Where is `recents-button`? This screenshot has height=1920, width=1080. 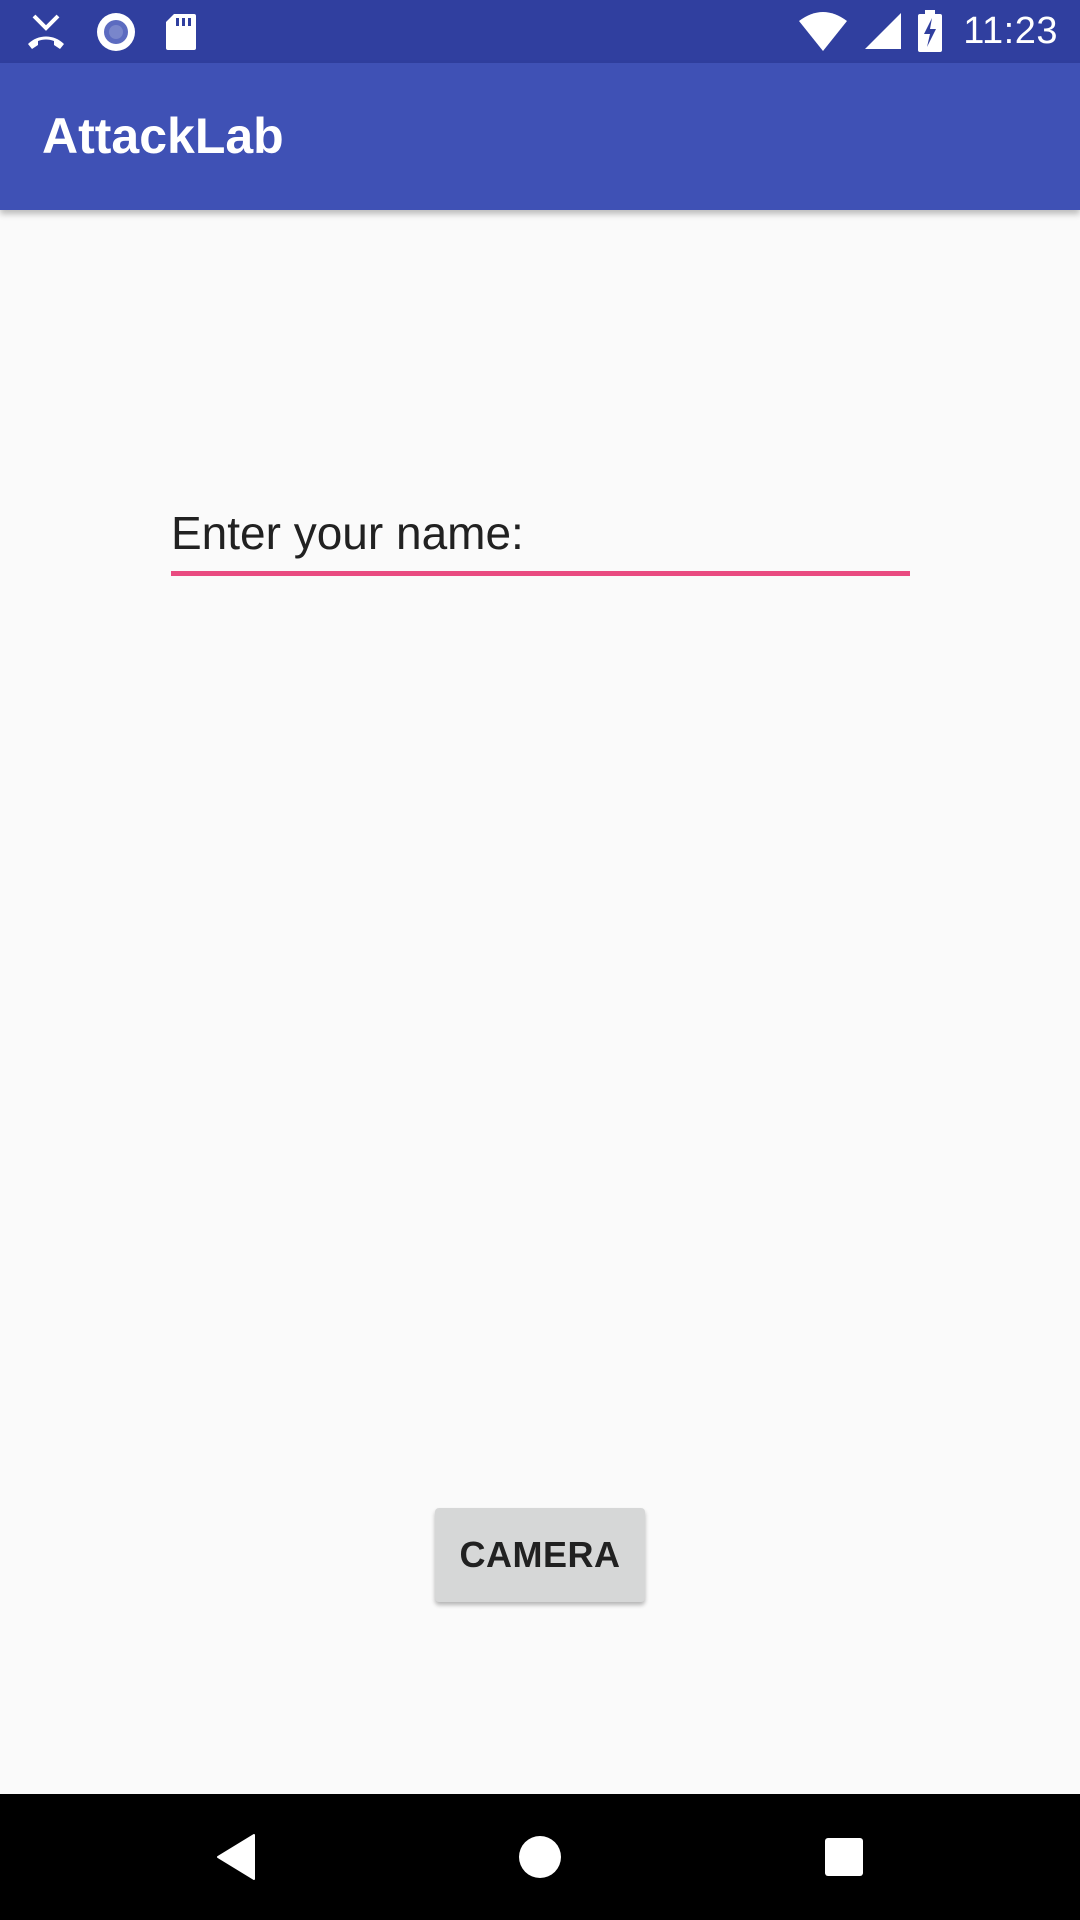 recents-button is located at coordinates (844, 1857).